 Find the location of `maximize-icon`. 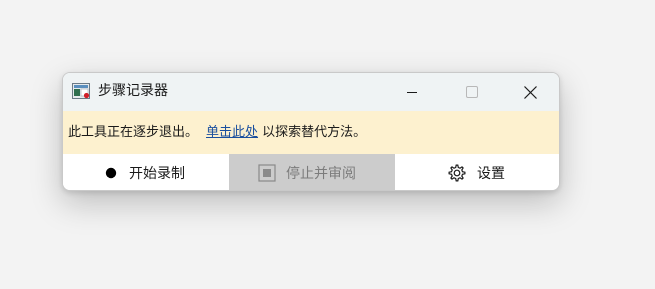

maximize-icon is located at coordinates (472, 92).